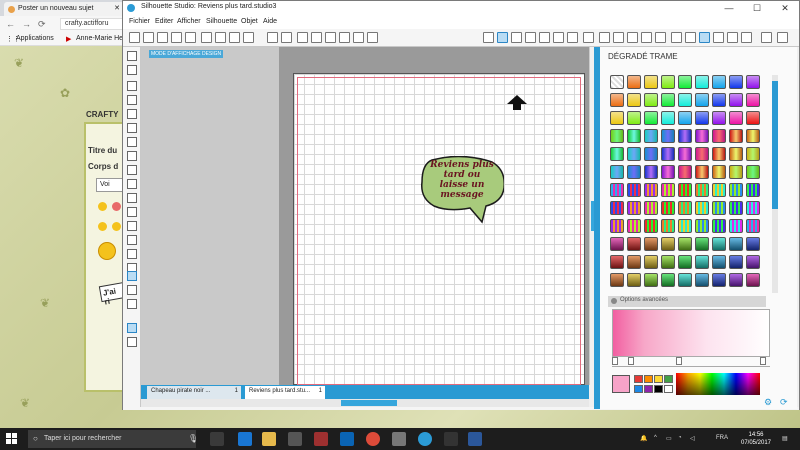 The width and height of the screenshot is (800, 450). Describe the element at coordinates (718, 384) in the screenshot. I see `color-spectrum-picker` at that location.